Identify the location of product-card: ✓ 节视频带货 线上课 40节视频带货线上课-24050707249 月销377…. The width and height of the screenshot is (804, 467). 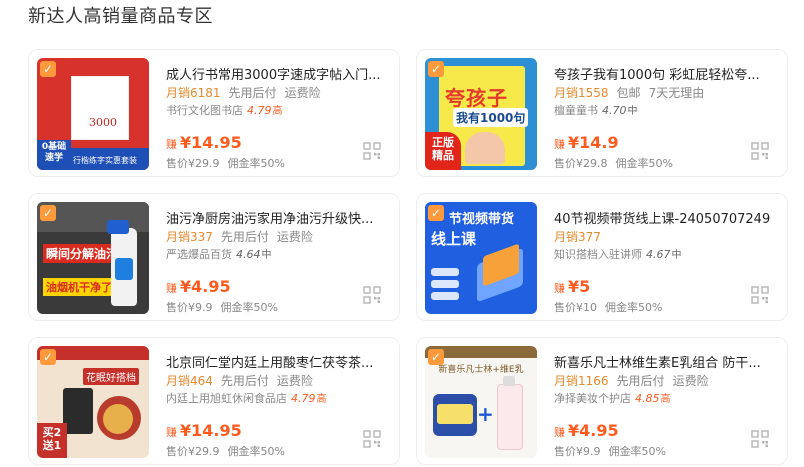
(602, 257).